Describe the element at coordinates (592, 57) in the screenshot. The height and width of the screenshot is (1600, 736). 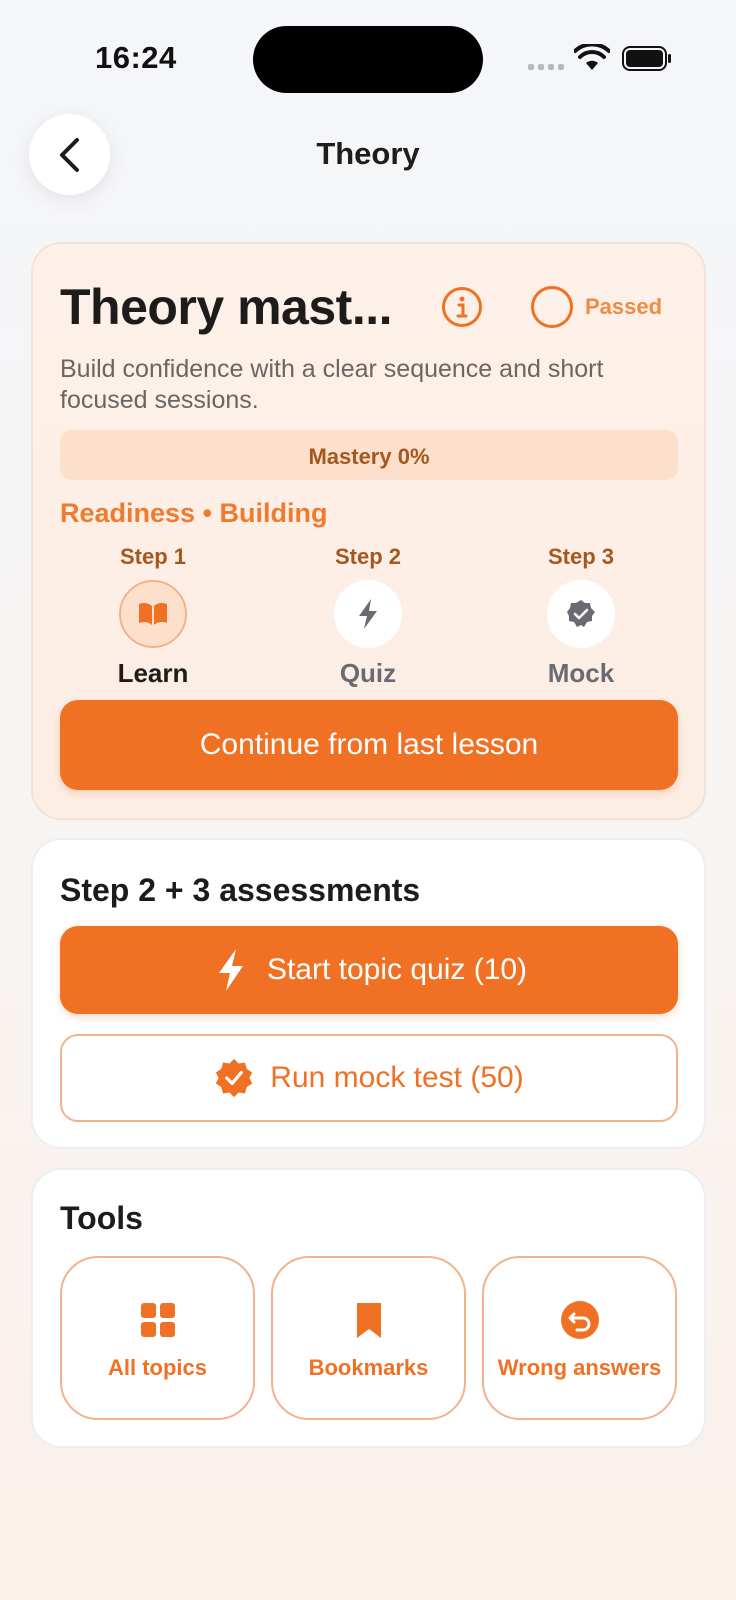
I see `wifi-icon` at that location.